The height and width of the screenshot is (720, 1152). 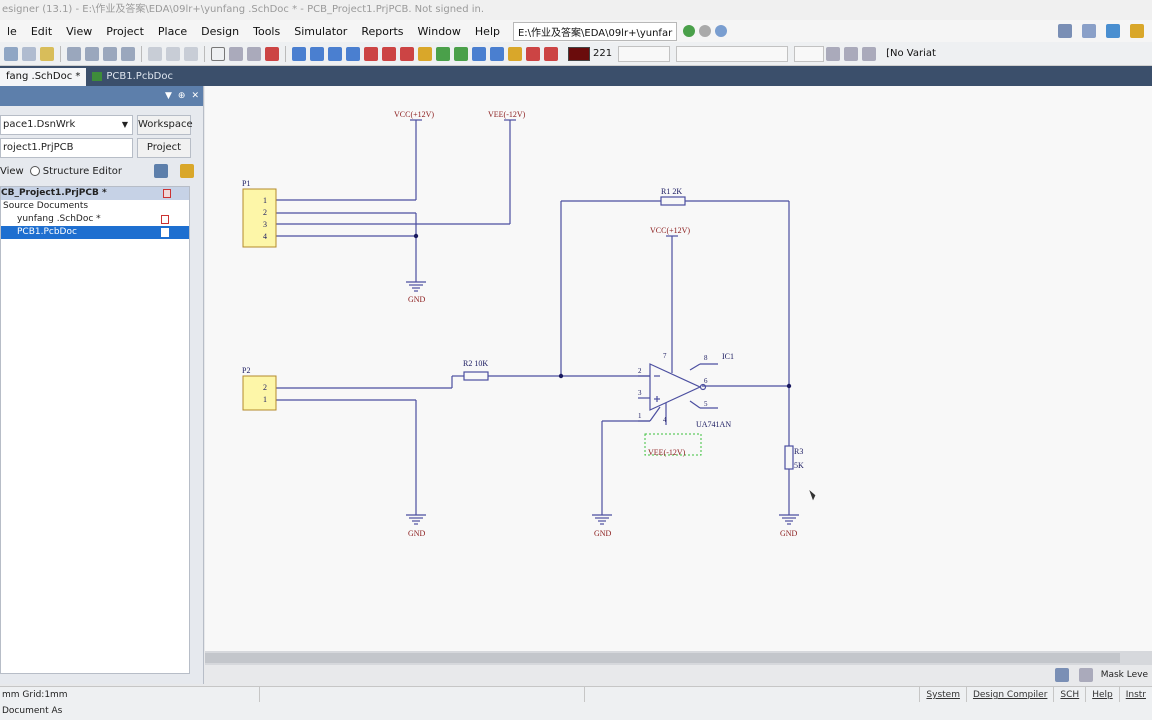 What do you see at coordinates (172, 31) in the screenshot?
I see `menu-place: Place` at bounding box center [172, 31].